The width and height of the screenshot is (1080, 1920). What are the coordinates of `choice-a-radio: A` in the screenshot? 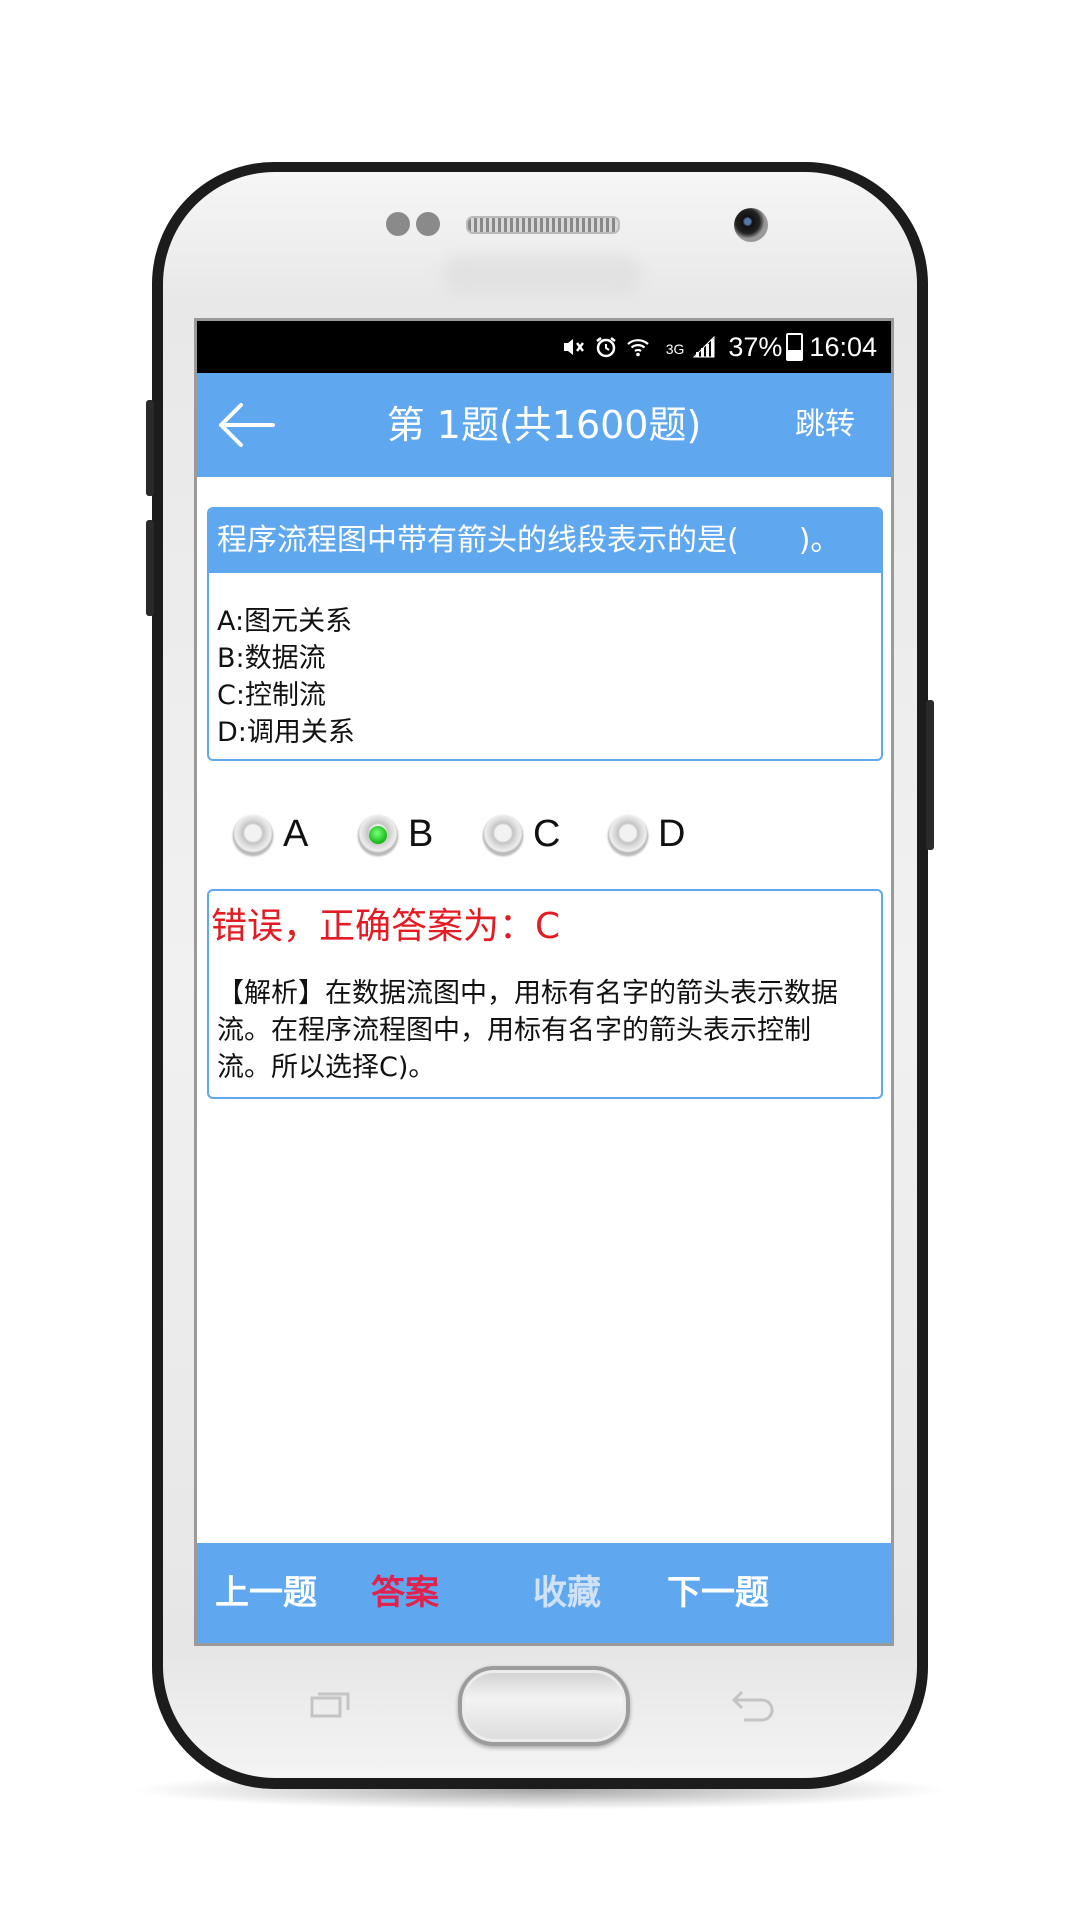 It's located at (270, 834).